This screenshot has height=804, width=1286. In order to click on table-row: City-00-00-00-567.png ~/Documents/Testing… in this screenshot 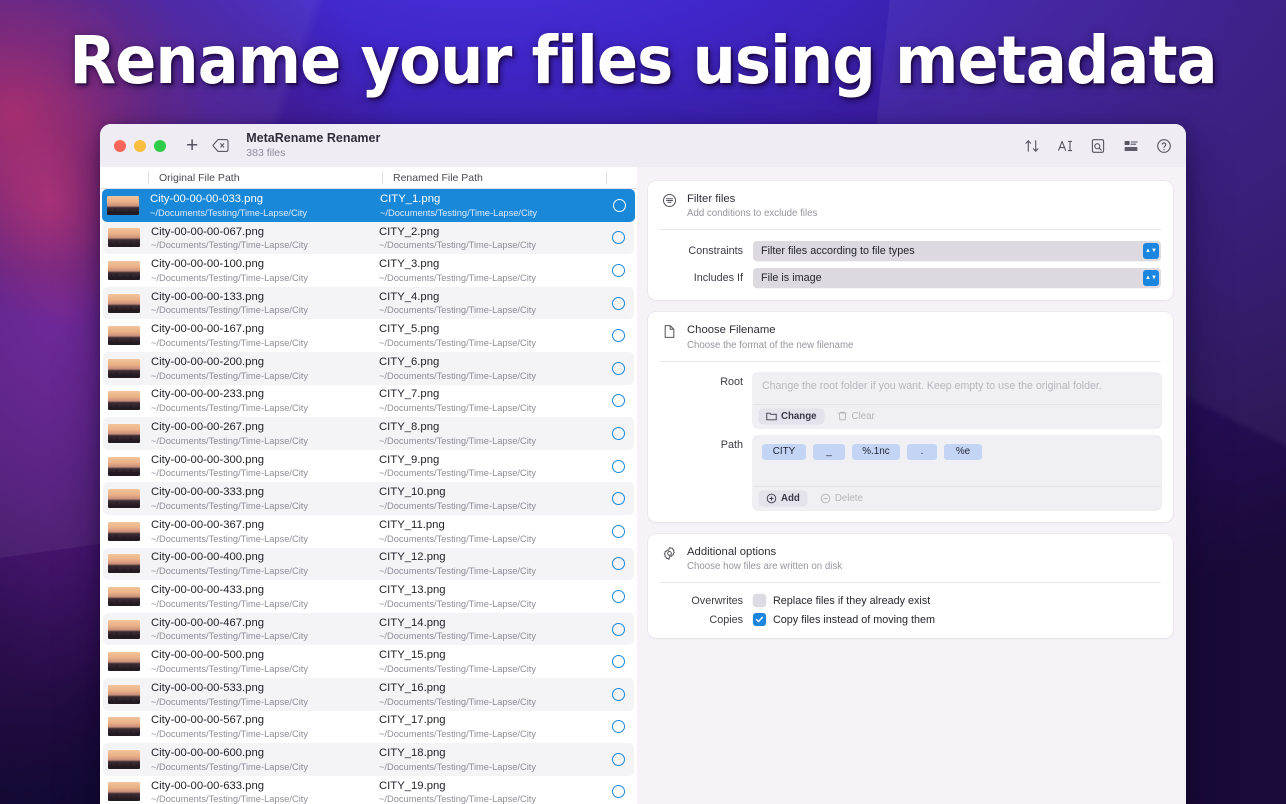, I will do `click(368, 727)`.